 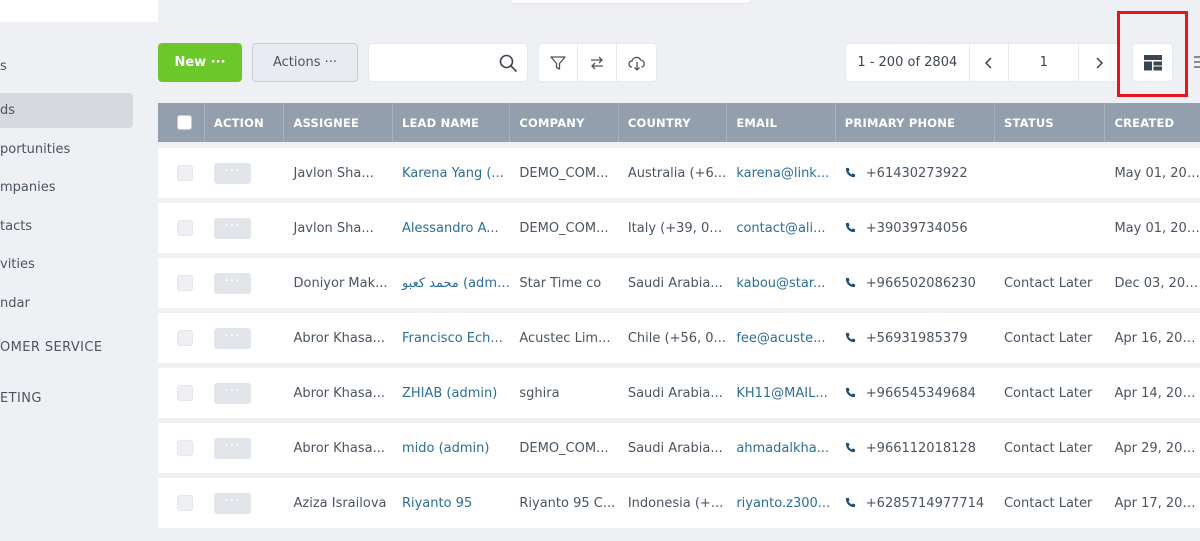 What do you see at coordinates (1048, 448) in the screenshot?
I see `cell-status: Contact Later` at bounding box center [1048, 448].